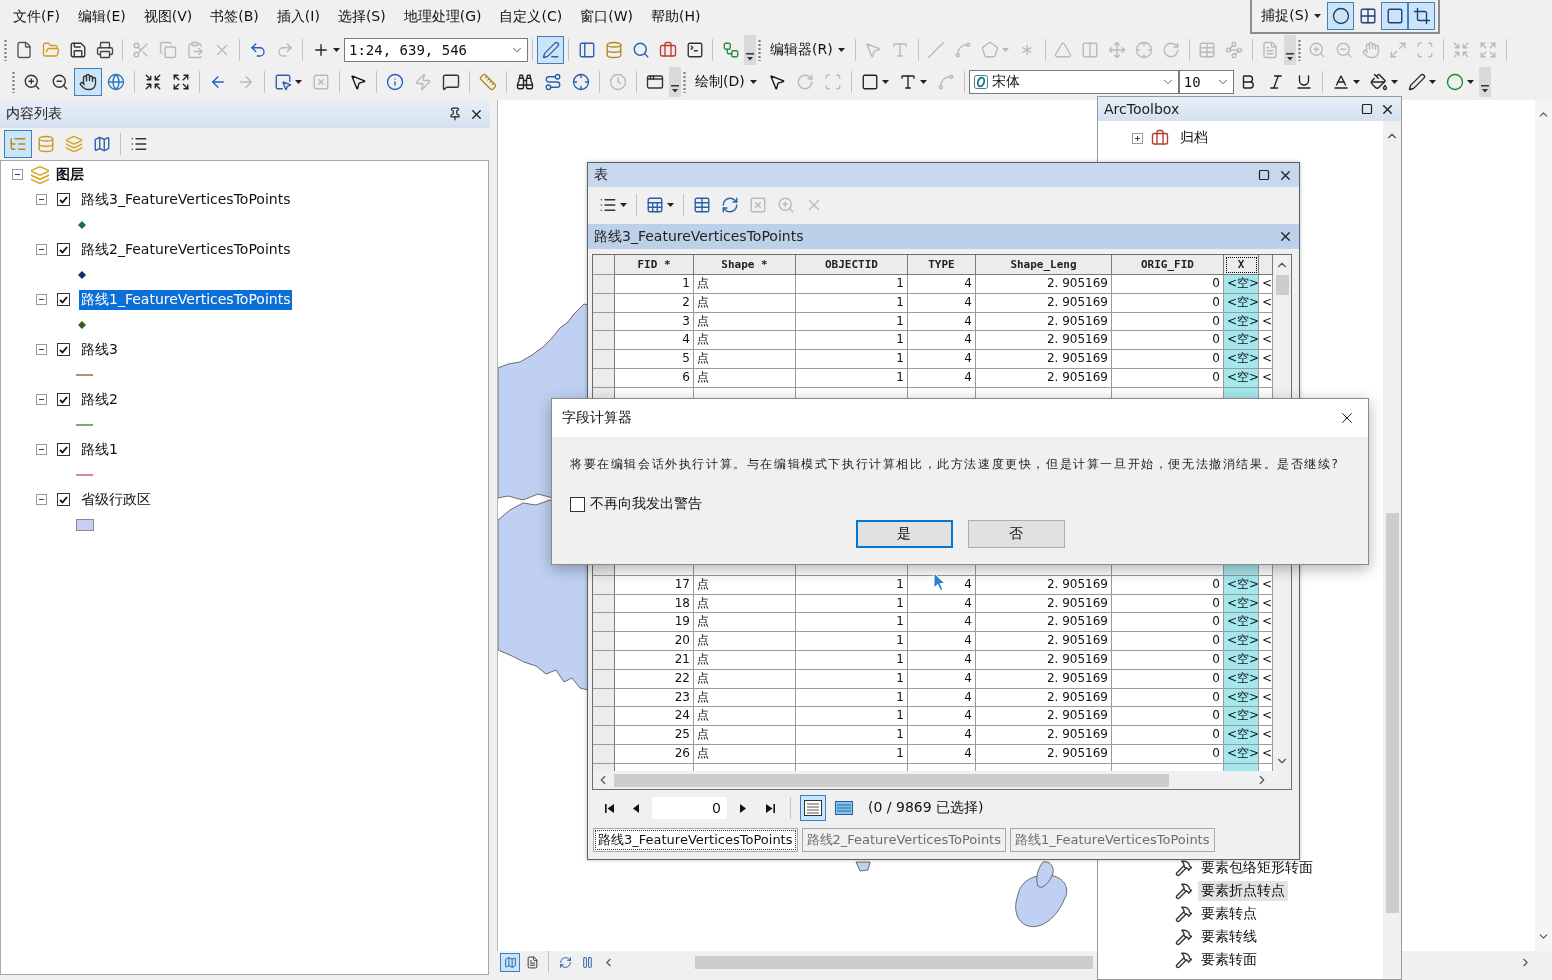 Image resolution: width=1552 pixels, height=980 pixels. I want to click on menu-item: 编辑(E), so click(102, 17).